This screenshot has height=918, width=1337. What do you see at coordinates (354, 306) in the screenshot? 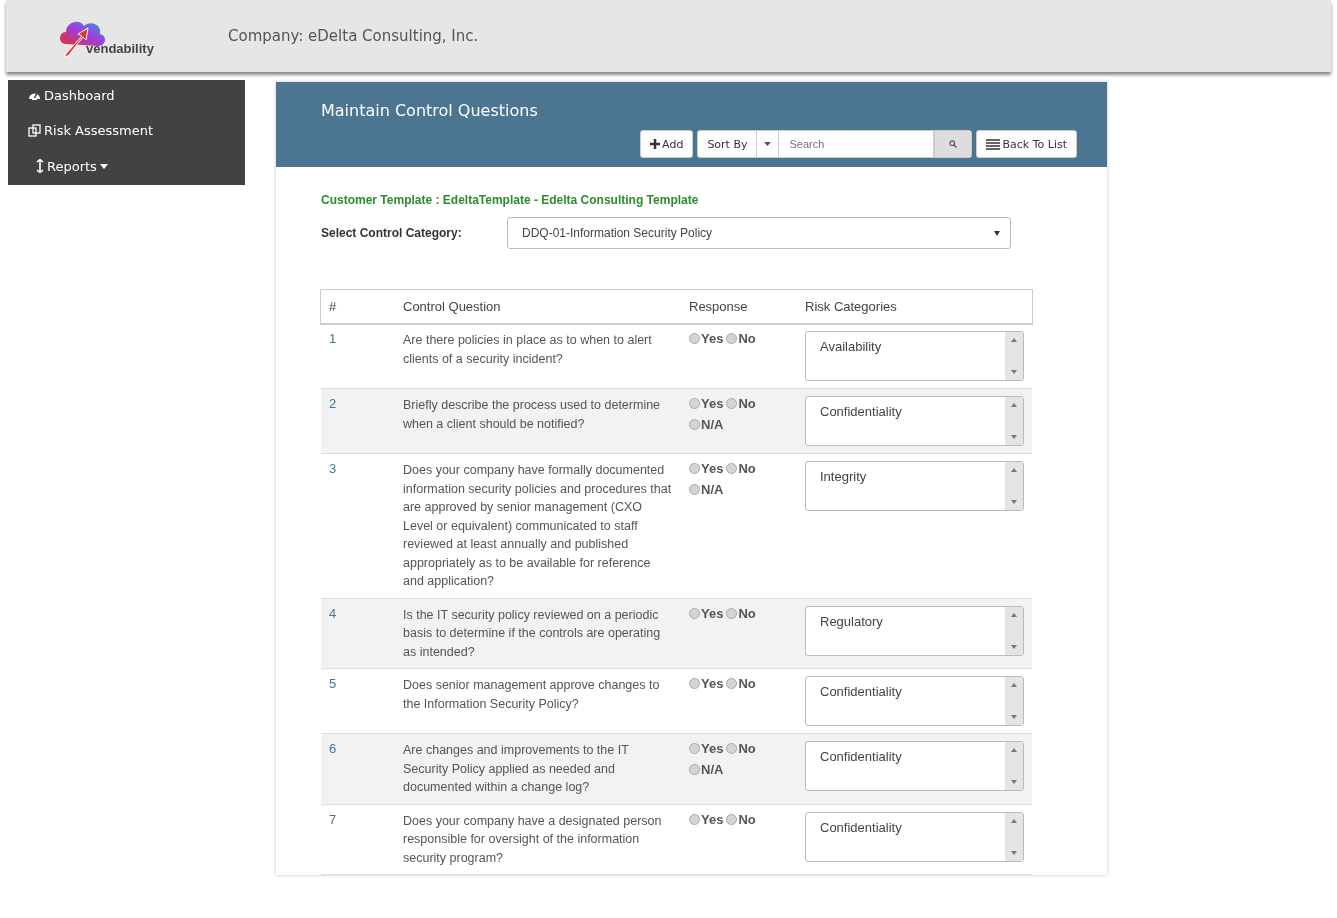
I see `column-header: #` at bounding box center [354, 306].